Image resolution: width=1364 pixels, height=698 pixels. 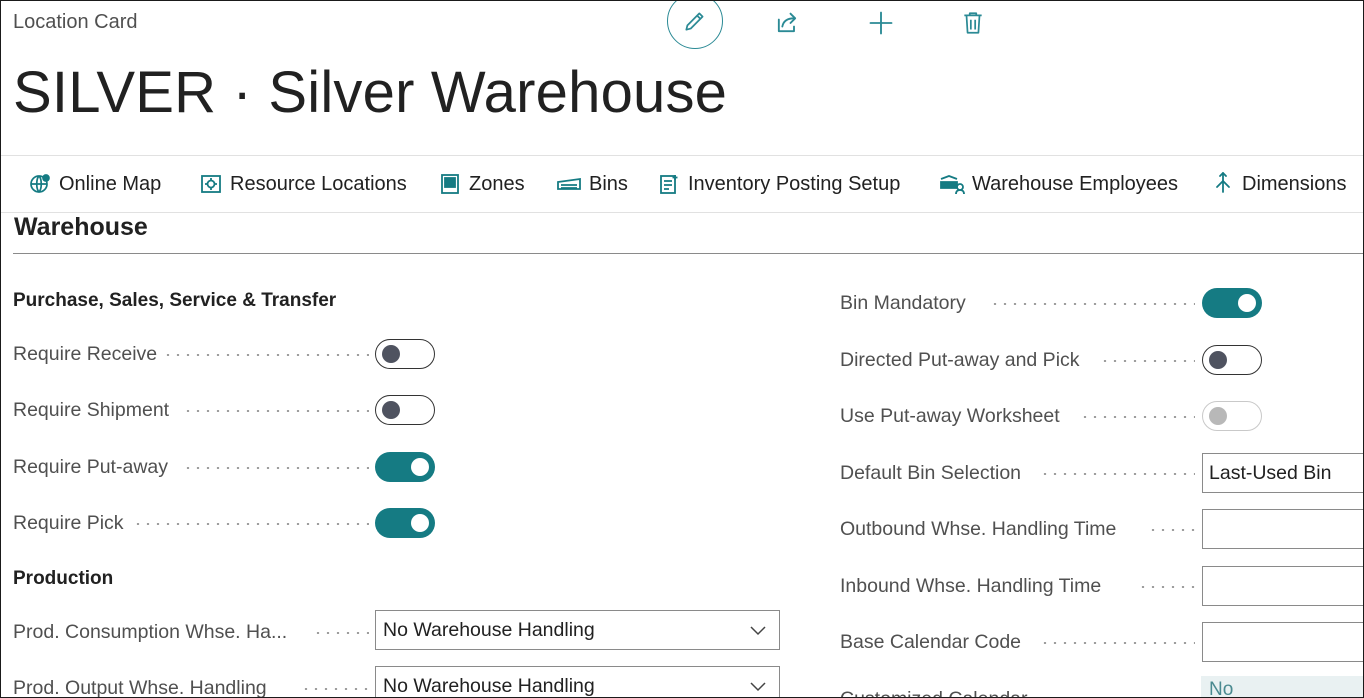 What do you see at coordinates (1101, 586) in the screenshot?
I see `field-inbound-handling-time: Inbound Whse. Handling Time` at bounding box center [1101, 586].